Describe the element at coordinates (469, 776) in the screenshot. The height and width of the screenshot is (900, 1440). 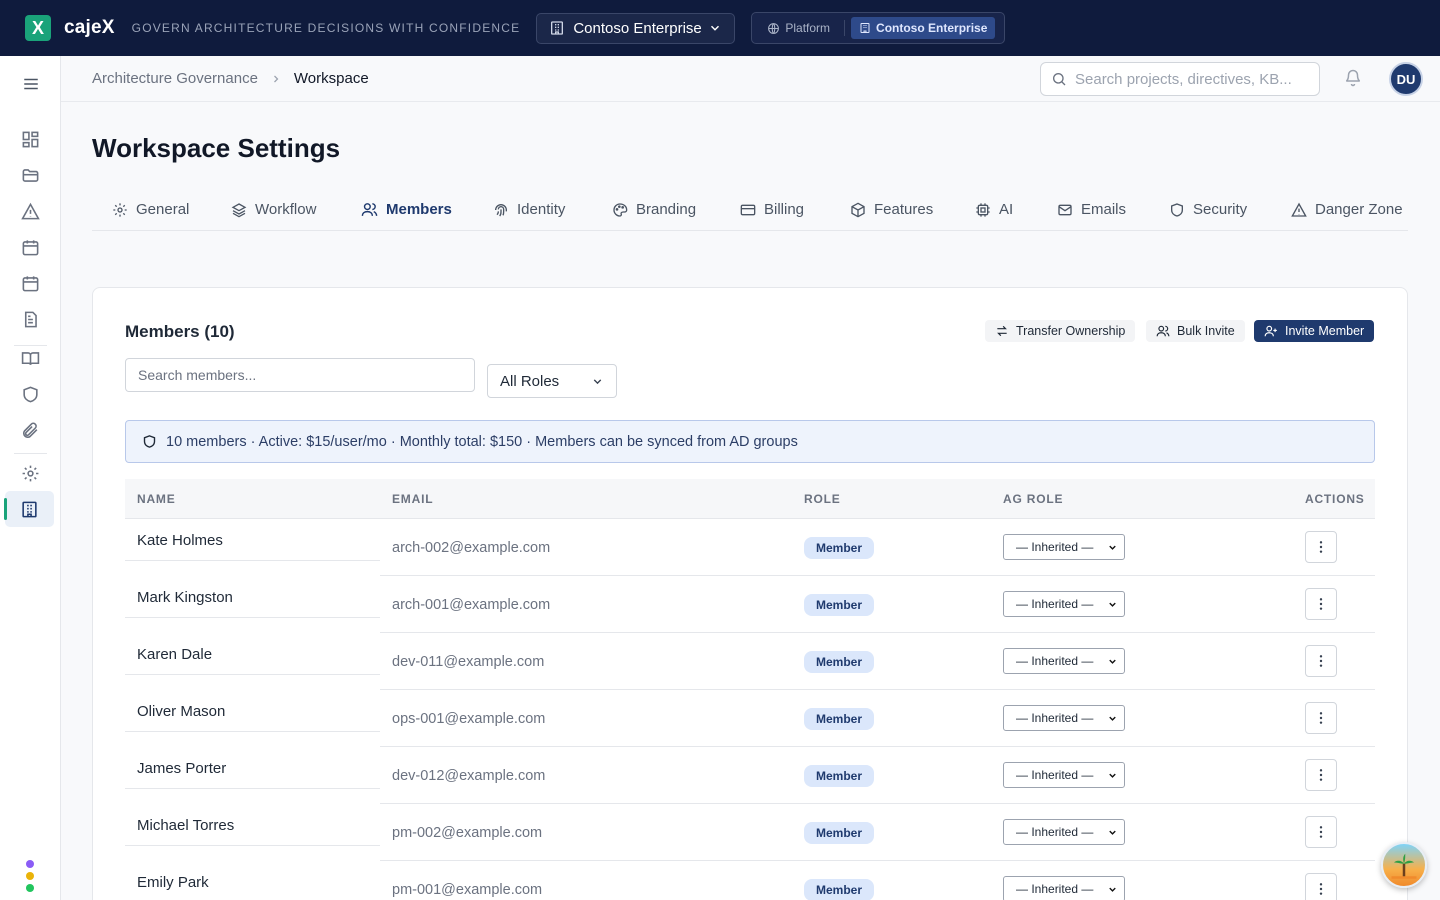
I see `member-email: dev-012@example.com` at that location.